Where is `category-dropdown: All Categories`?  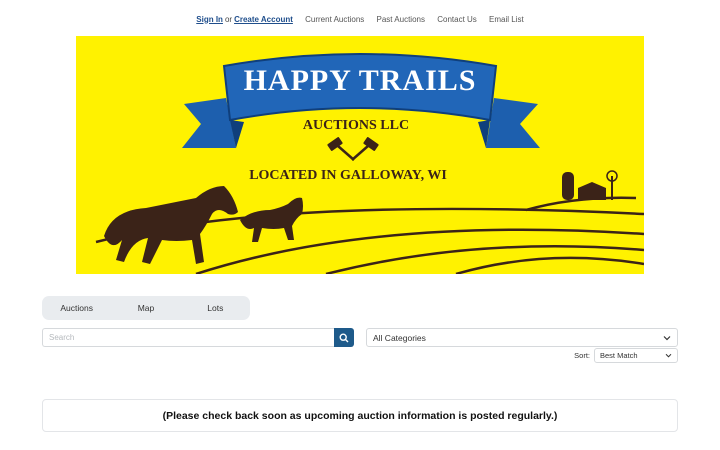 category-dropdown: All Categories is located at coordinates (522, 337).